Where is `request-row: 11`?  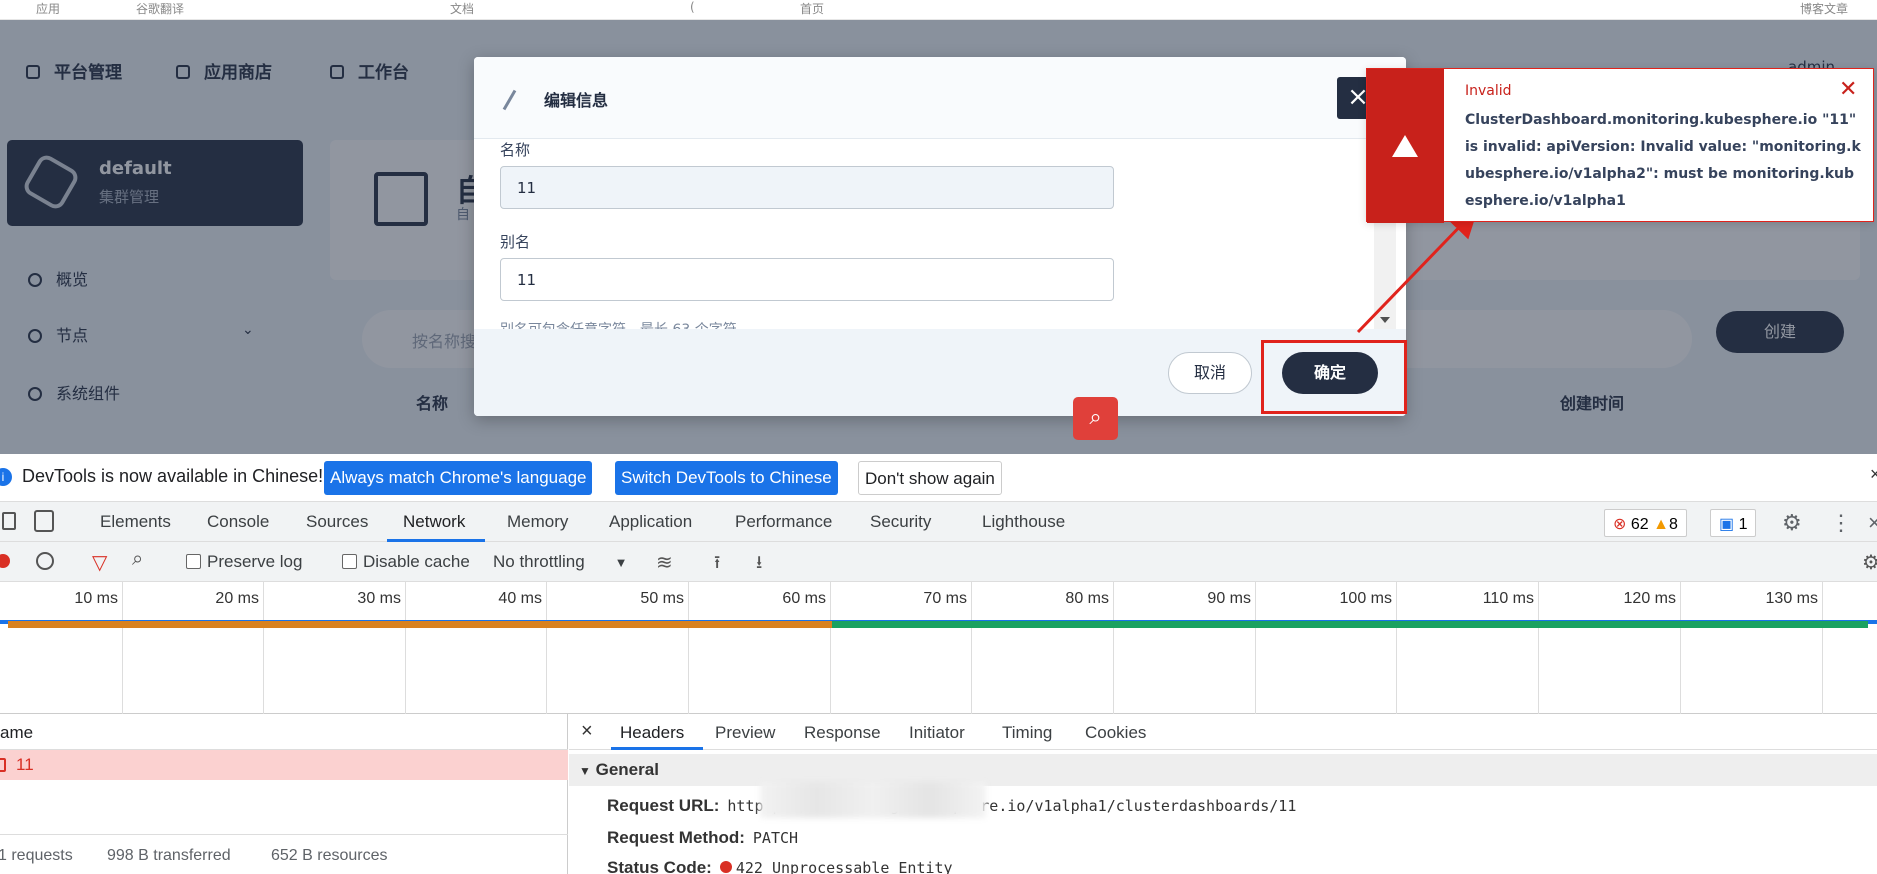 request-row: 11 is located at coordinates (284, 765).